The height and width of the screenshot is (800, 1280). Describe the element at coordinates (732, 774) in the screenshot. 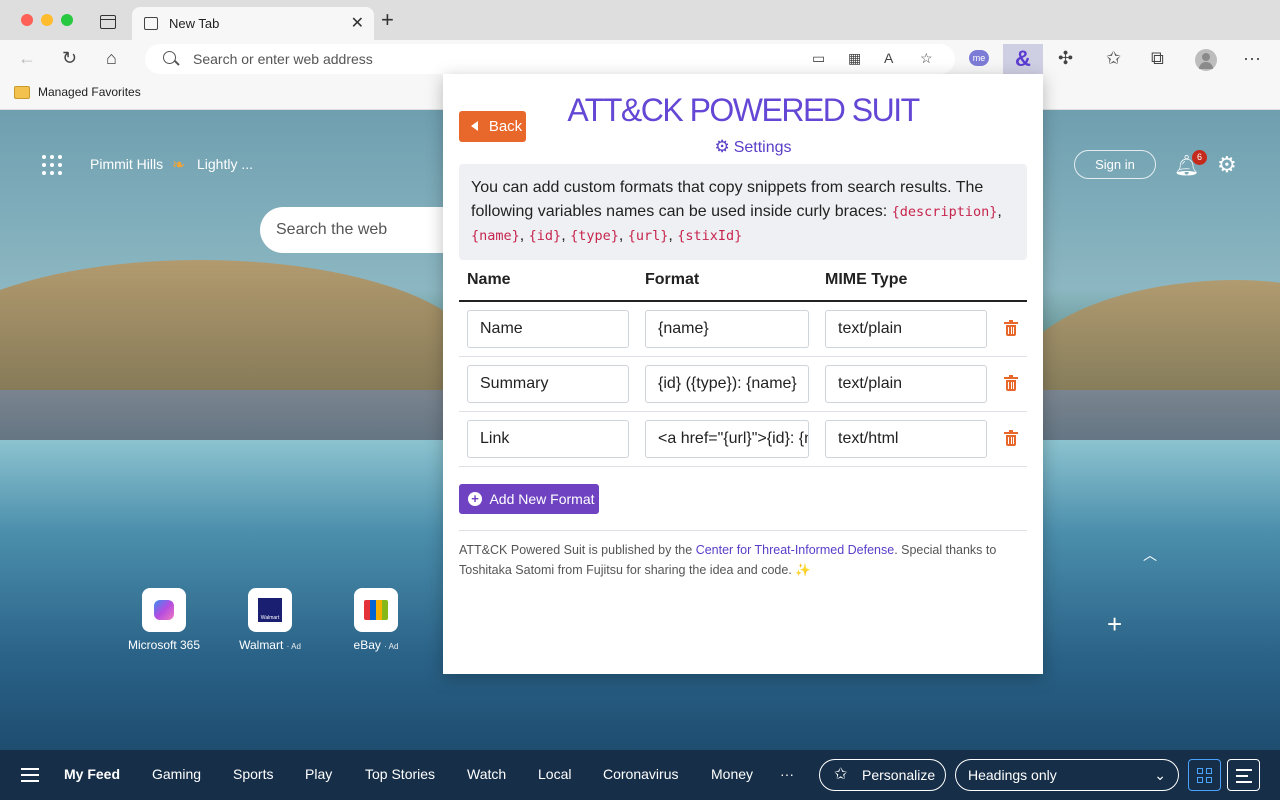

I see `feed-tab-money: Money` at that location.